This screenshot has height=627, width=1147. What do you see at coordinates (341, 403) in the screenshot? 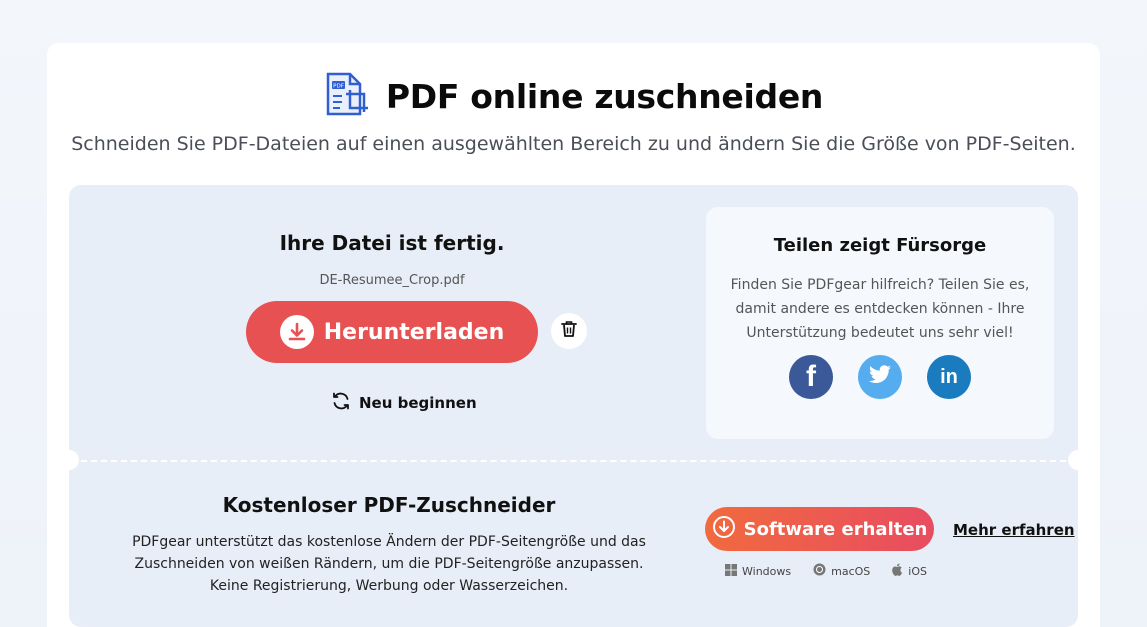
I see `refresh-icon` at bounding box center [341, 403].